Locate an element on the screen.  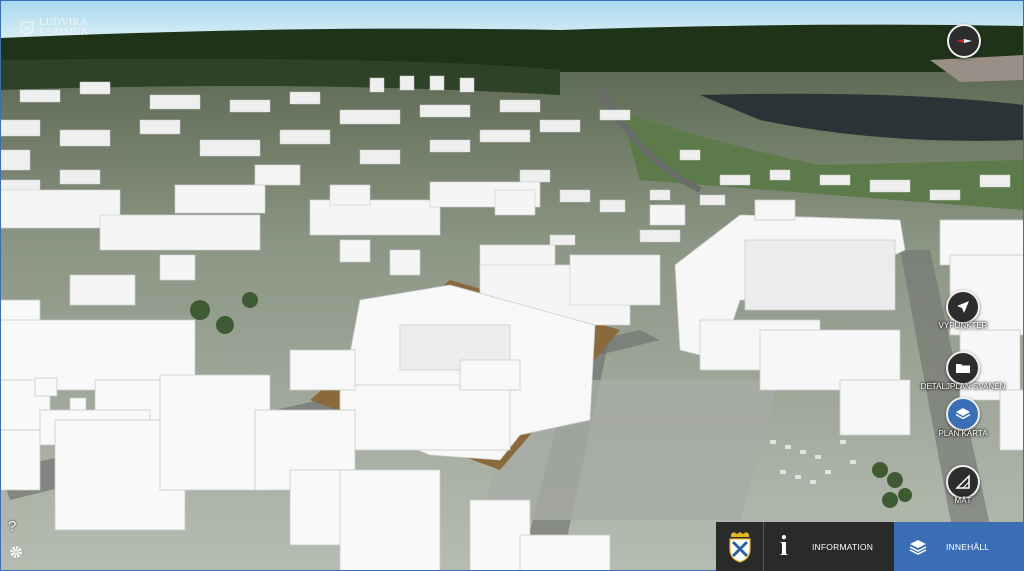
bottom-toolbar: i INFORMATION INNEHÅLL is located at coordinates (870, 546).